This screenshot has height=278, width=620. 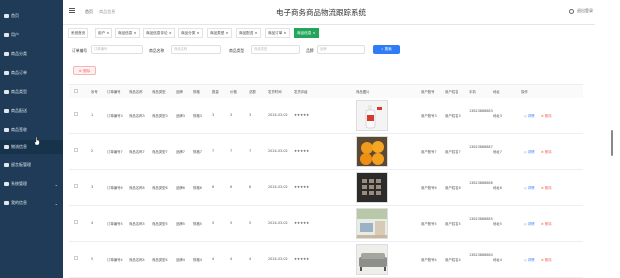 I want to click on name-input: 商品名称, so click(x=196, y=49).